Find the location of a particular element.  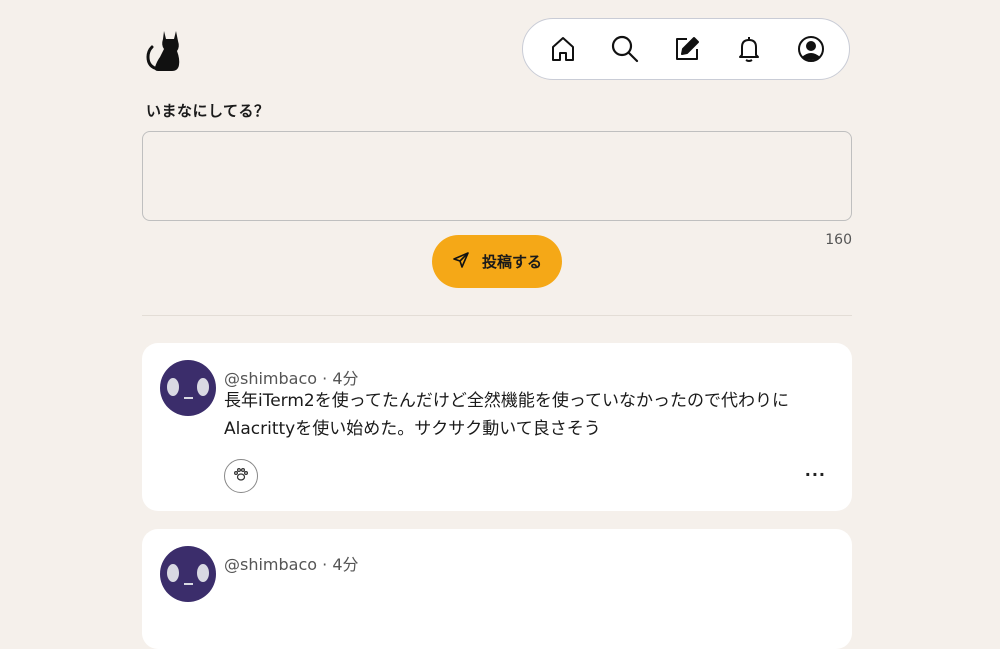

send-icon is located at coordinates (461, 262).